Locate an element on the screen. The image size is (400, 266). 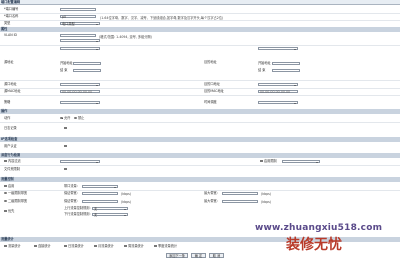
behavior-section-header: 深度行为检测 is located at coordinates (200, 155).